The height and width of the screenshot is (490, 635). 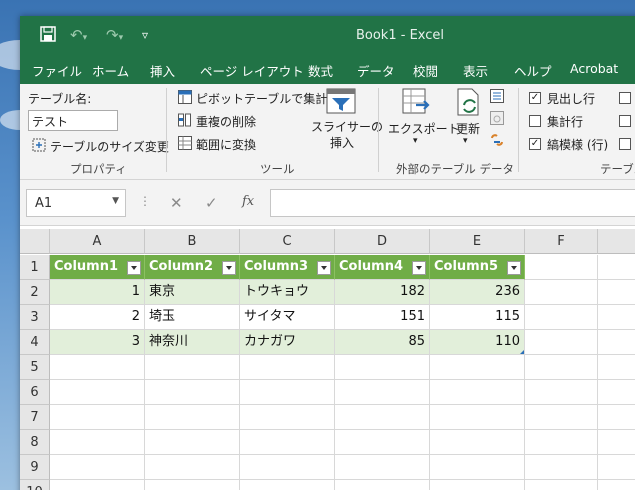 What do you see at coordinates (425, 70) in the screenshot?
I see `tab-review: 校閲` at bounding box center [425, 70].